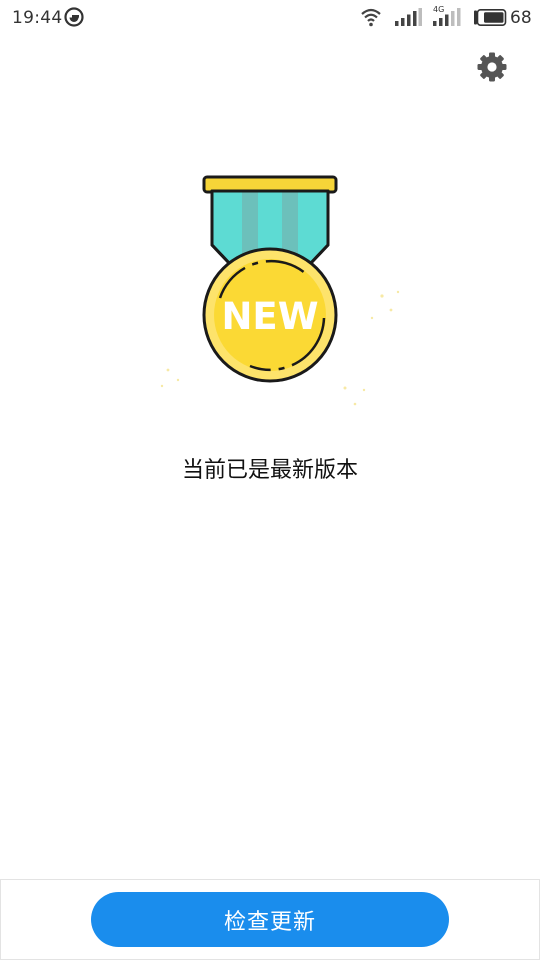 The image size is (540, 960). What do you see at coordinates (492, 67) in the screenshot?
I see `settings-gear-icon` at bounding box center [492, 67].